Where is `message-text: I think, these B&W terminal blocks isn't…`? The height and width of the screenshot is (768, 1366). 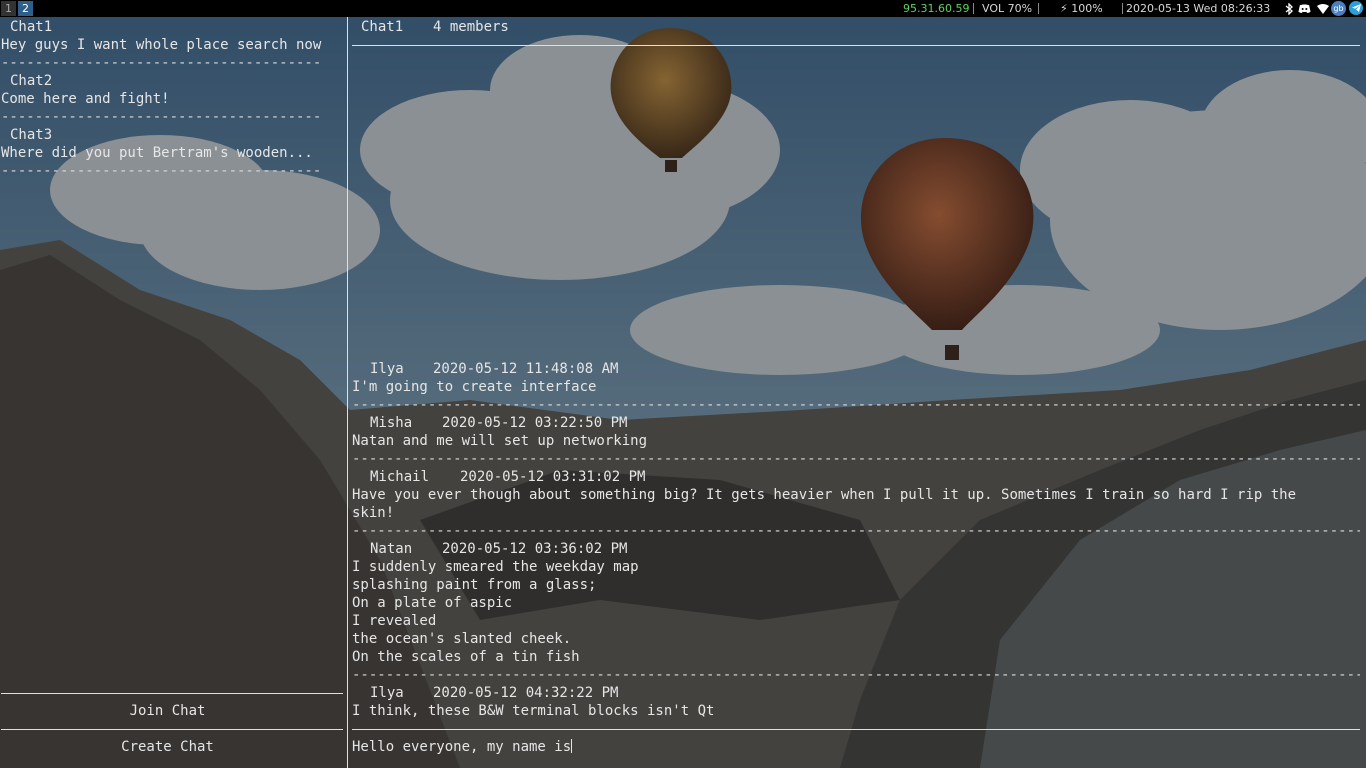
message-text: I think, these B&W terminal blocks isn't… is located at coordinates (533, 711).